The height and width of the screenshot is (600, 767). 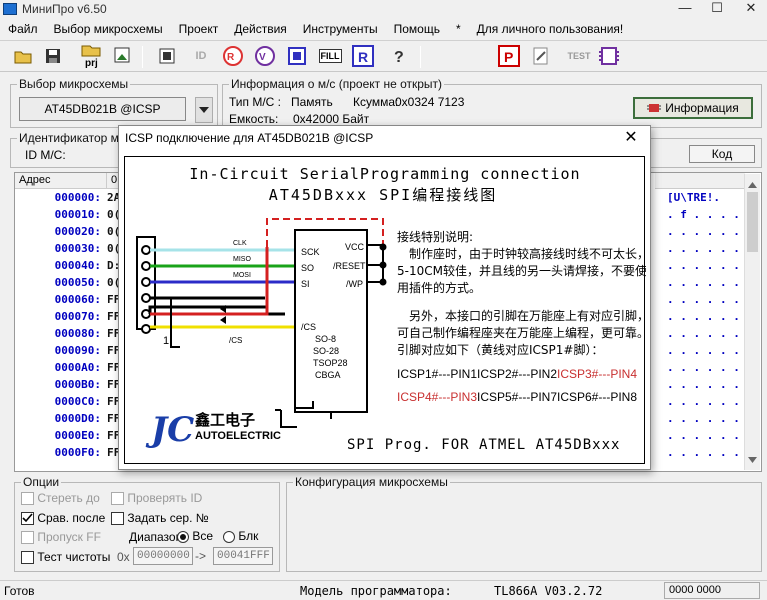 What do you see at coordinates (517, 374) in the screenshot?
I see `map-icsp2: ICSP2#---PIN2` at bounding box center [517, 374].